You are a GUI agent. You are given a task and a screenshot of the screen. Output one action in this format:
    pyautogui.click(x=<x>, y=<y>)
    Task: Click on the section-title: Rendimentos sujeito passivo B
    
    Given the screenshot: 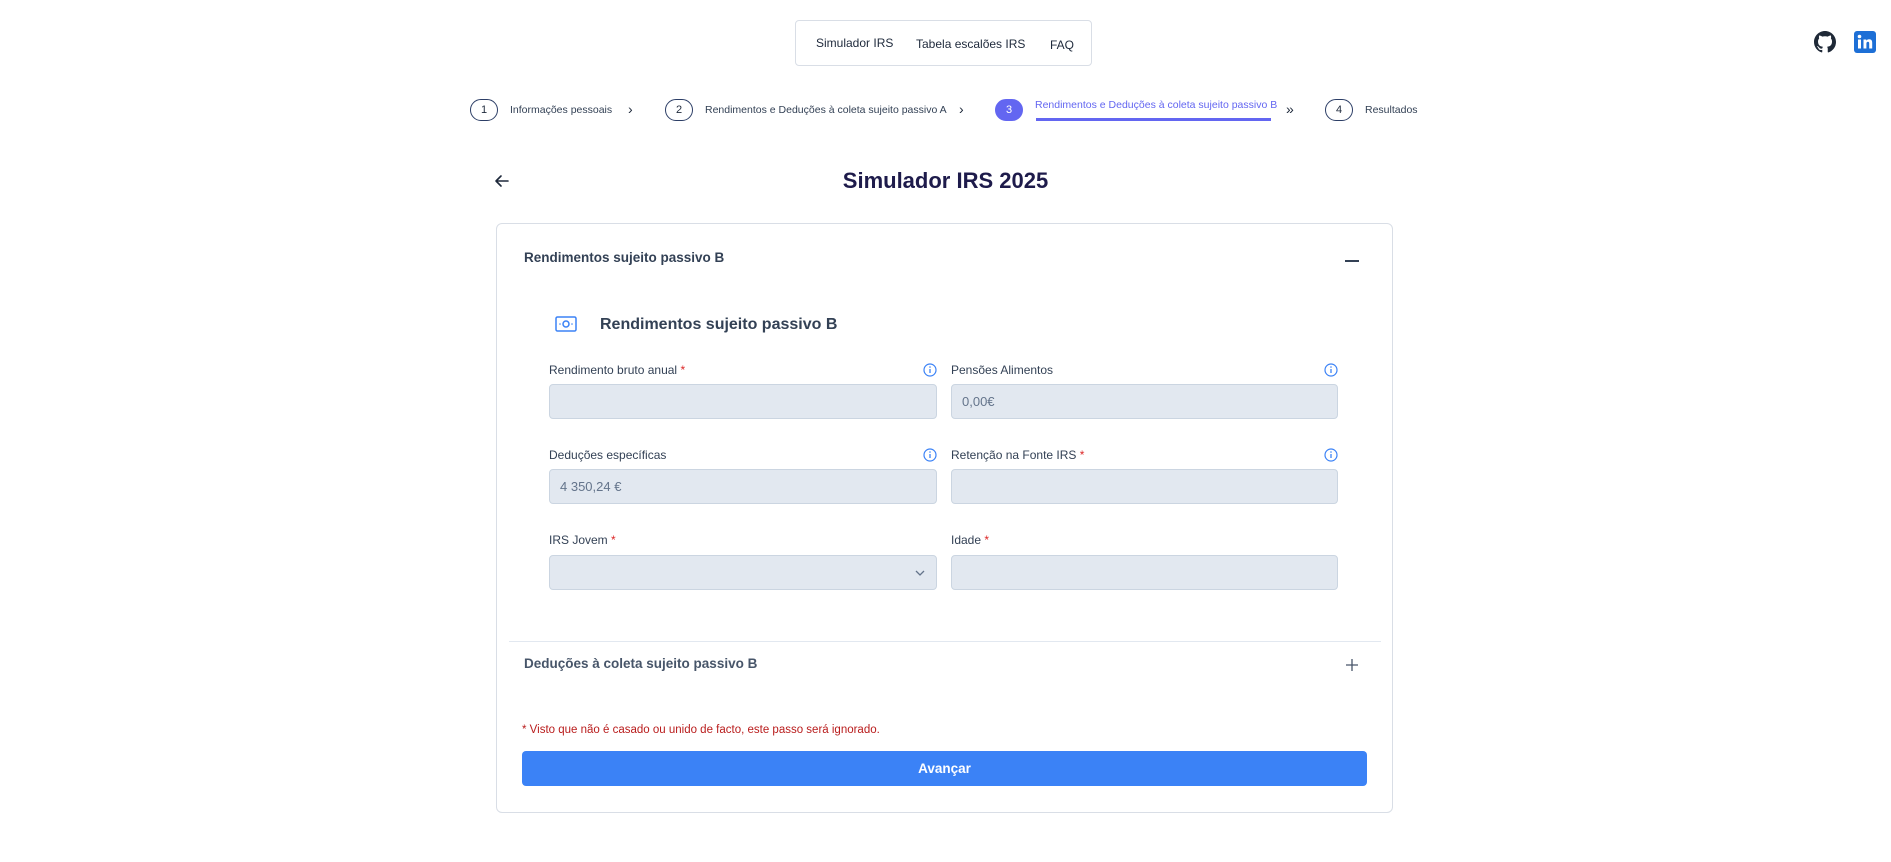 What is the action you would take?
    pyautogui.click(x=719, y=324)
    